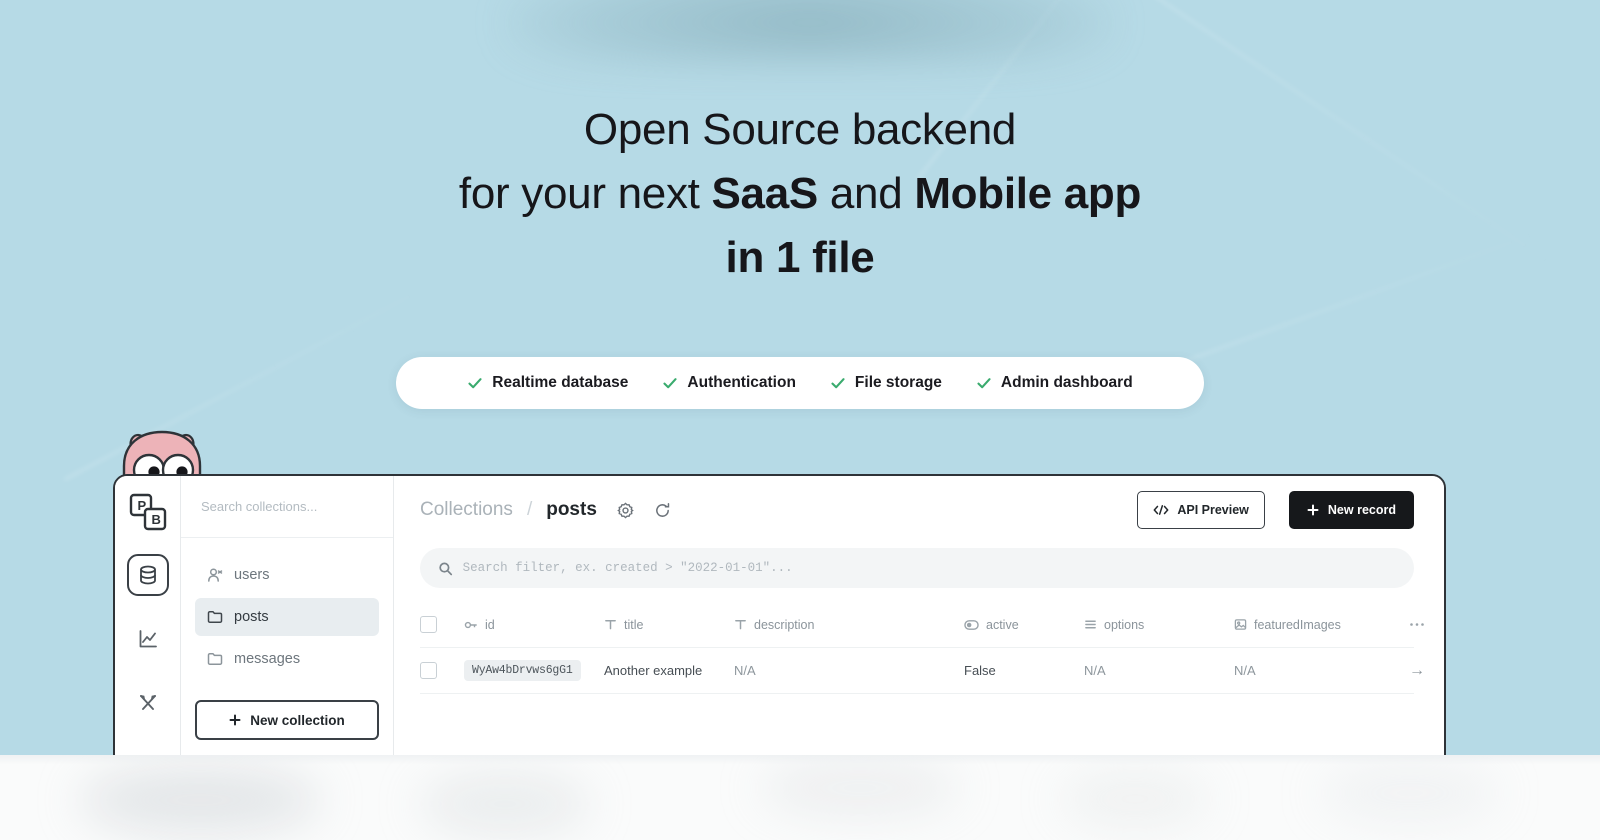 The height and width of the screenshot is (840, 1600). Describe the element at coordinates (571, 509) in the screenshot. I see `breadcrumb-current: posts` at that location.